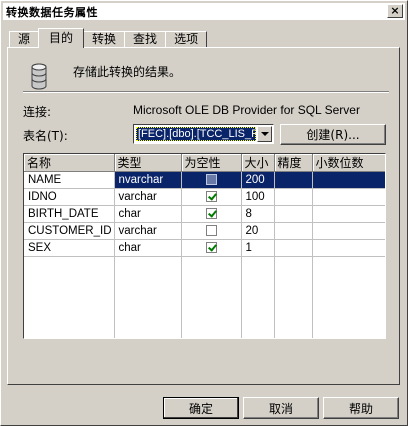 This screenshot has width=408, height=426. What do you see at coordinates (45, 136) in the screenshot?
I see `table-name-label: 表名(T):` at bounding box center [45, 136].